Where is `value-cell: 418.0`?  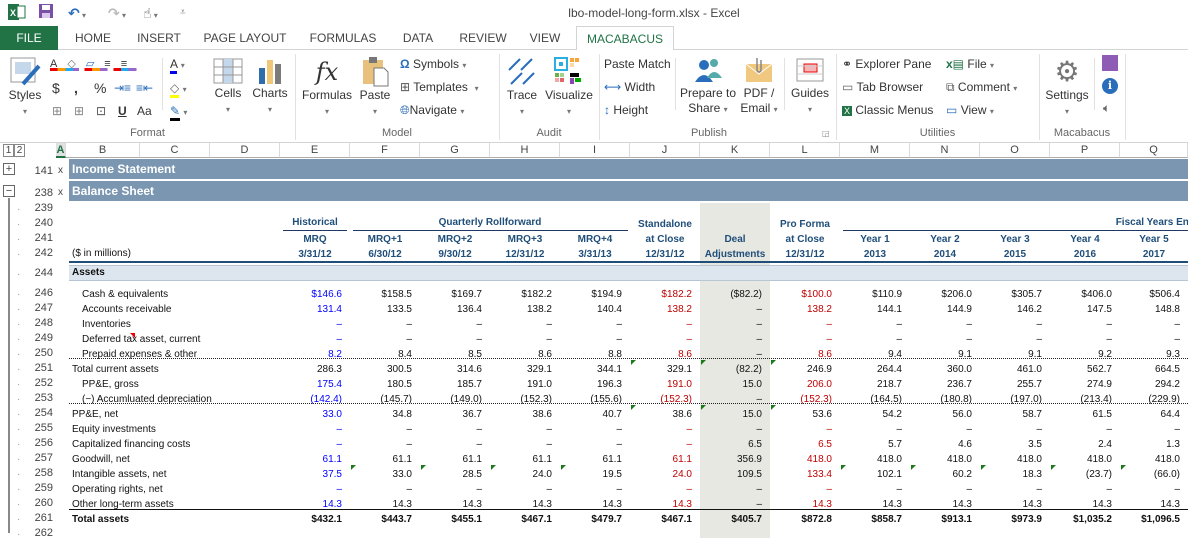
value-cell: 418.0 is located at coordinates (945, 459).